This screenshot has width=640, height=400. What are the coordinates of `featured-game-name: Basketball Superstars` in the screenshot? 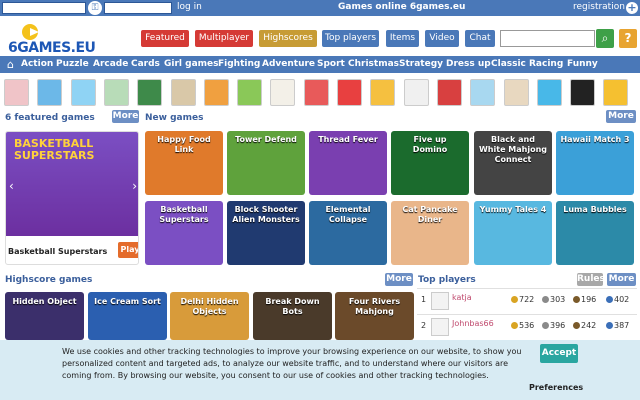 It's located at (57, 251).